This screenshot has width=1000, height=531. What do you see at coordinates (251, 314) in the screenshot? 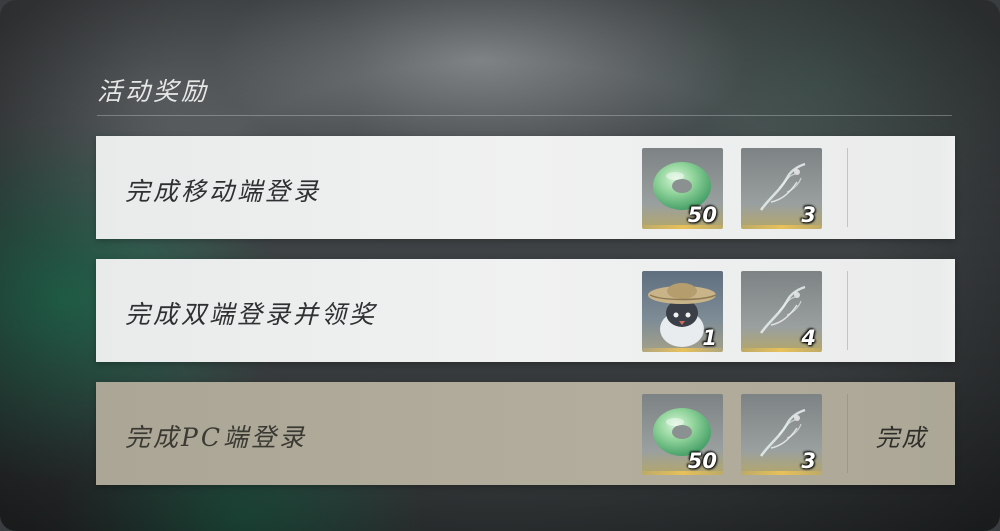
I see `task-label: 完成双端登录并领奖` at bounding box center [251, 314].